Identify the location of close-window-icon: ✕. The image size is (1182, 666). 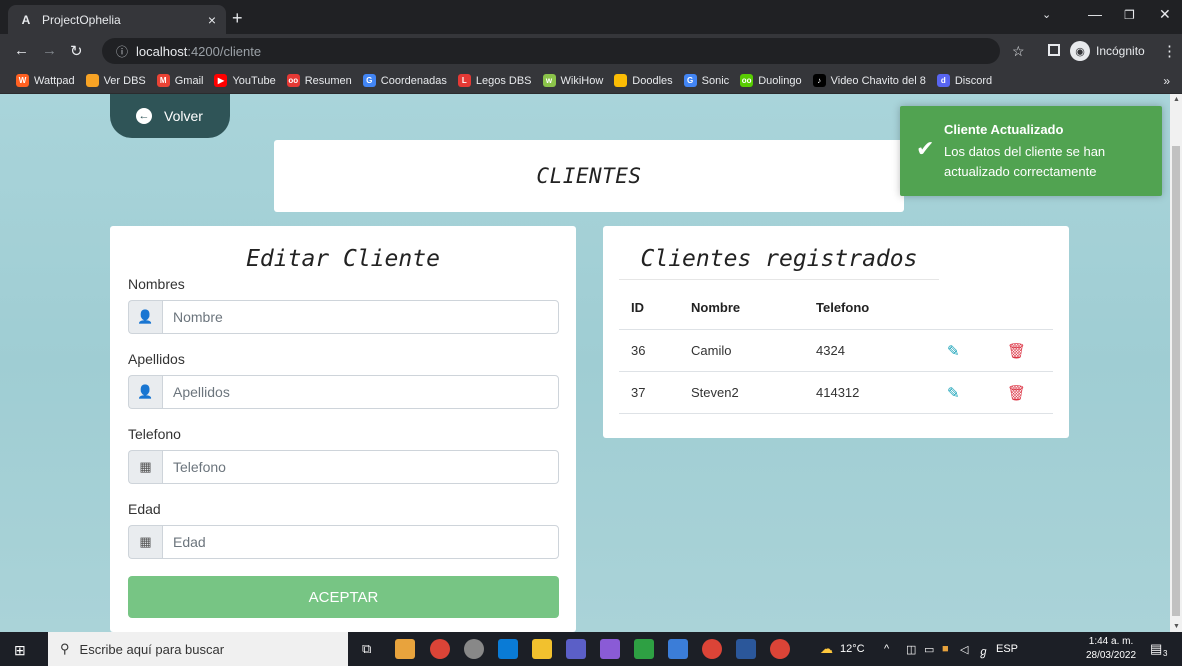
(1165, 14).